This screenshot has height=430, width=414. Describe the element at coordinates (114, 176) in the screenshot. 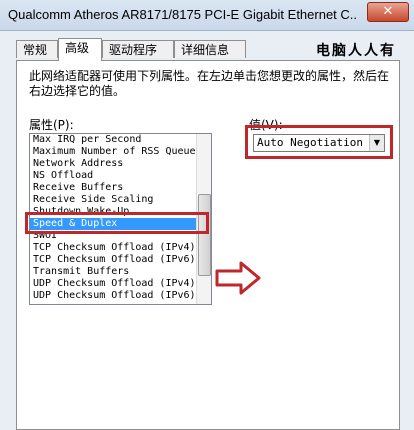

I see `list-item: NS Offload` at that location.